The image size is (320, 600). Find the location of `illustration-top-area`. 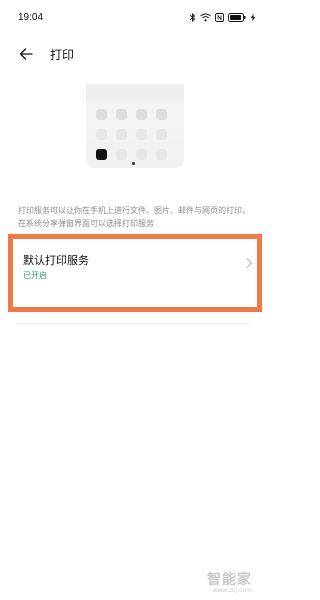

illustration-top-area is located at coordinates (135, 93).